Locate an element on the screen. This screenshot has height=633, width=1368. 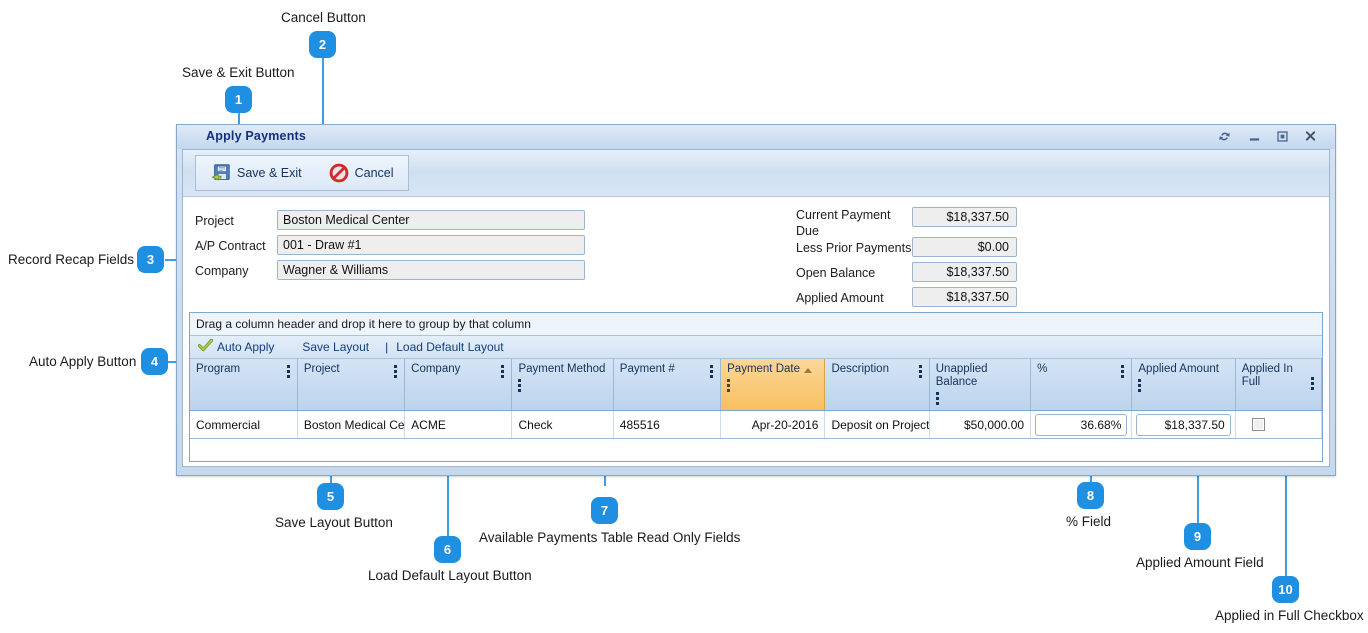
cell-description: Deposit on Project is located at coordinates (877, 425).